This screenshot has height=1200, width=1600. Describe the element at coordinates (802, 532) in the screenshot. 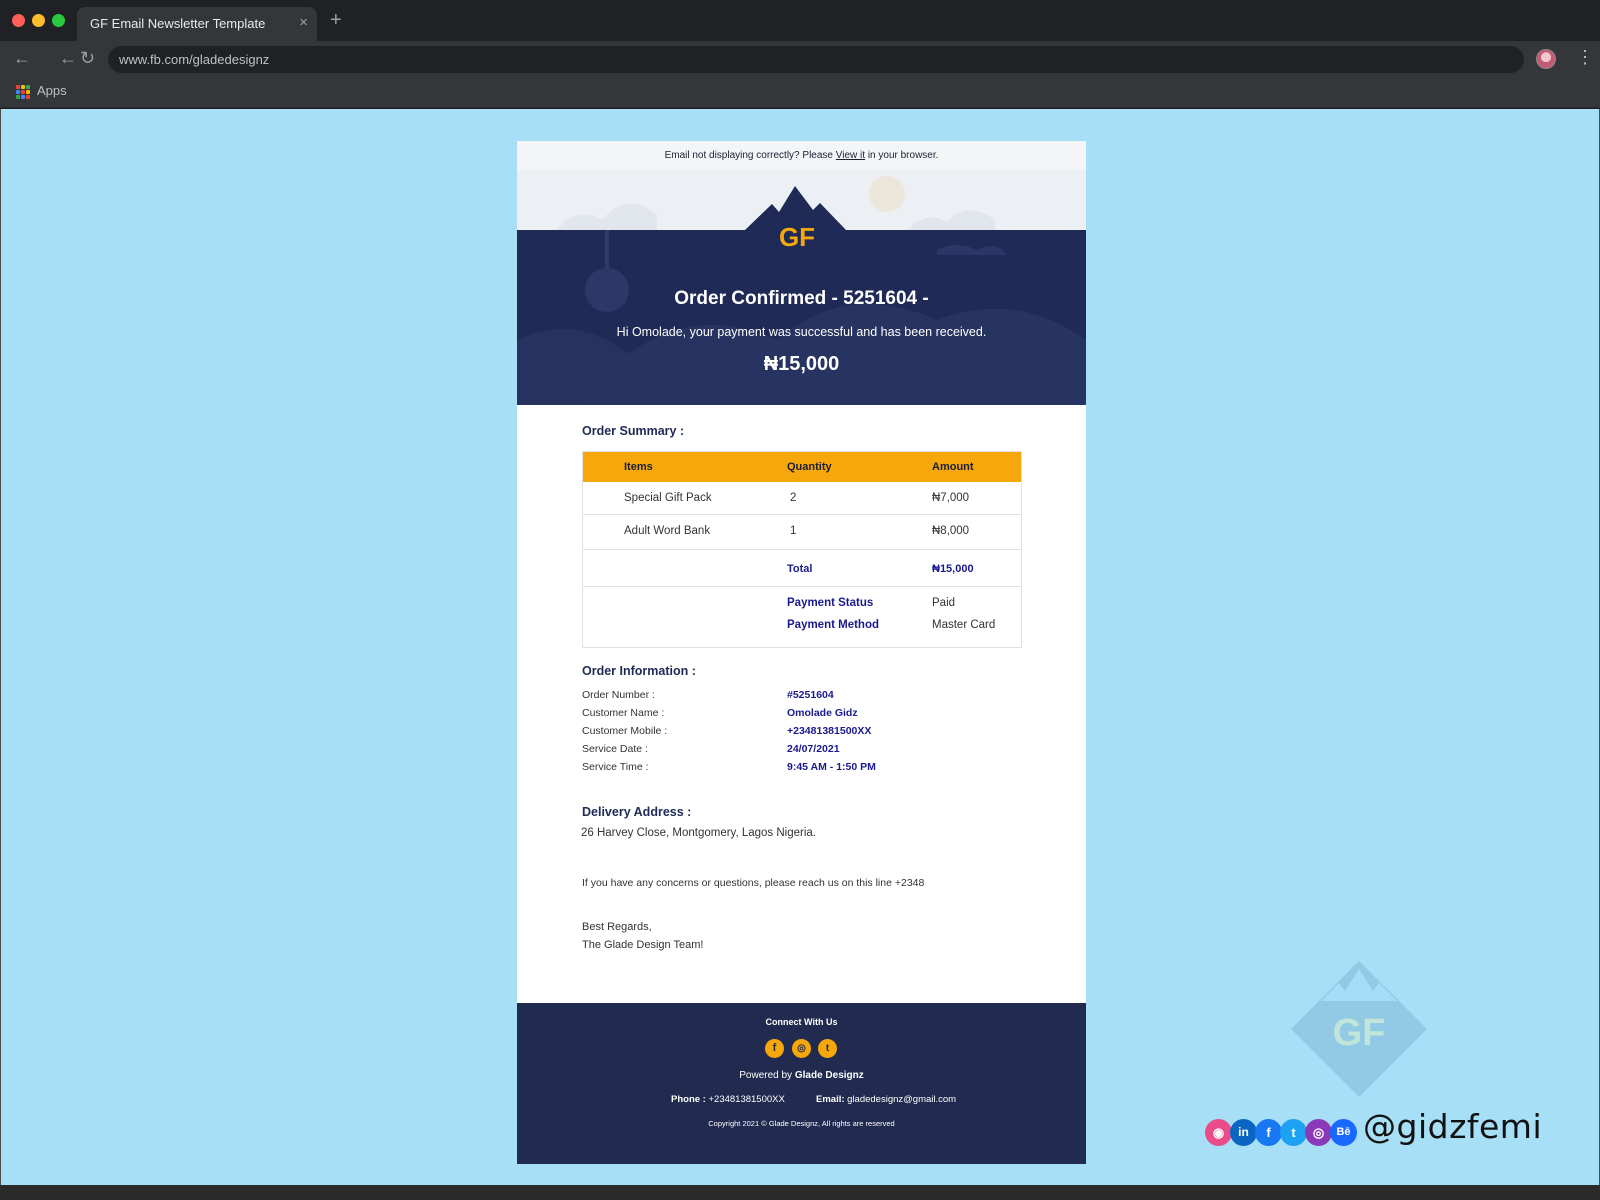

I see `table-row: Adult Word Bank 1 ₦8,000` at that location.